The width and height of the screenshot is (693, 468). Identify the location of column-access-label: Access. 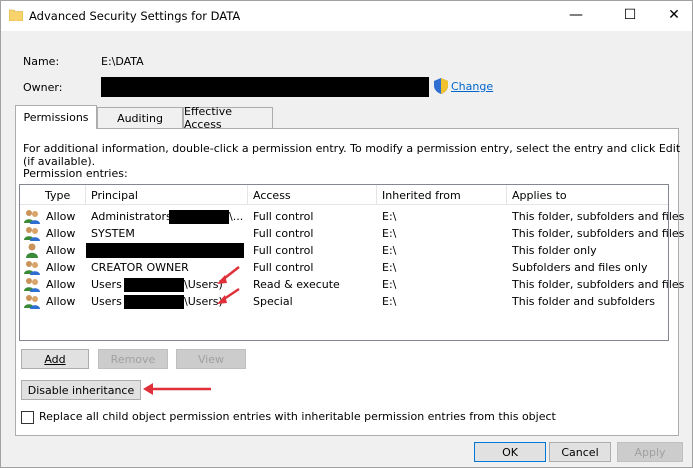
(272, 195).